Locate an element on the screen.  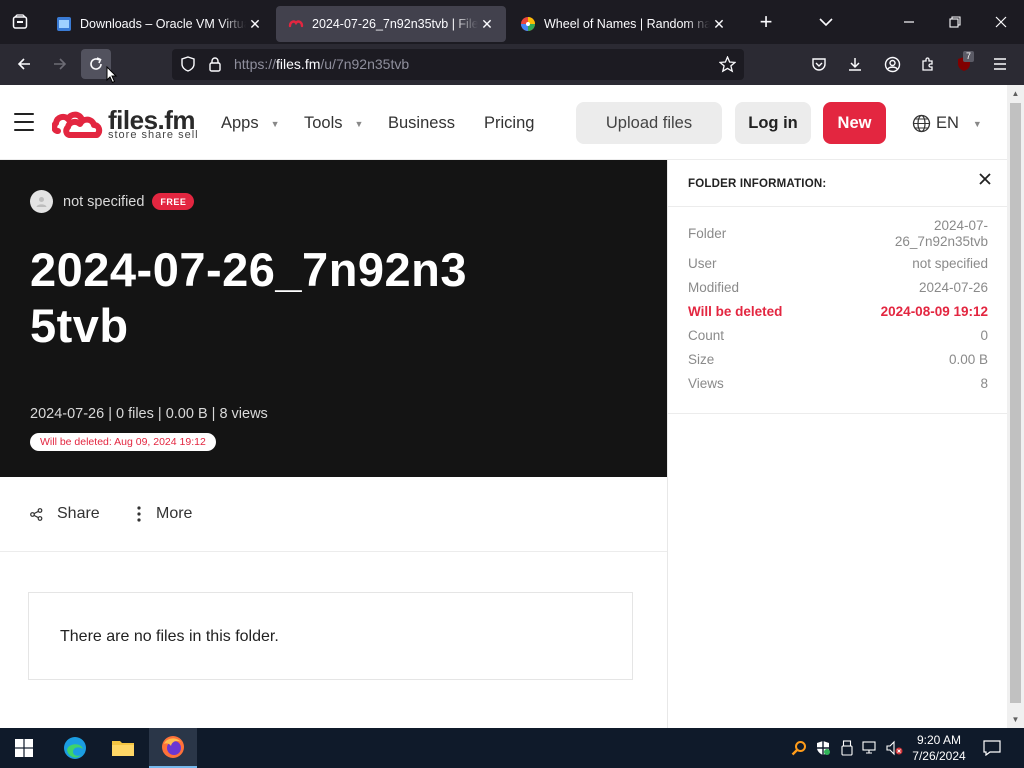
scroll-down-arrow-icon: ▼ is located at coordinates (1015, 719).